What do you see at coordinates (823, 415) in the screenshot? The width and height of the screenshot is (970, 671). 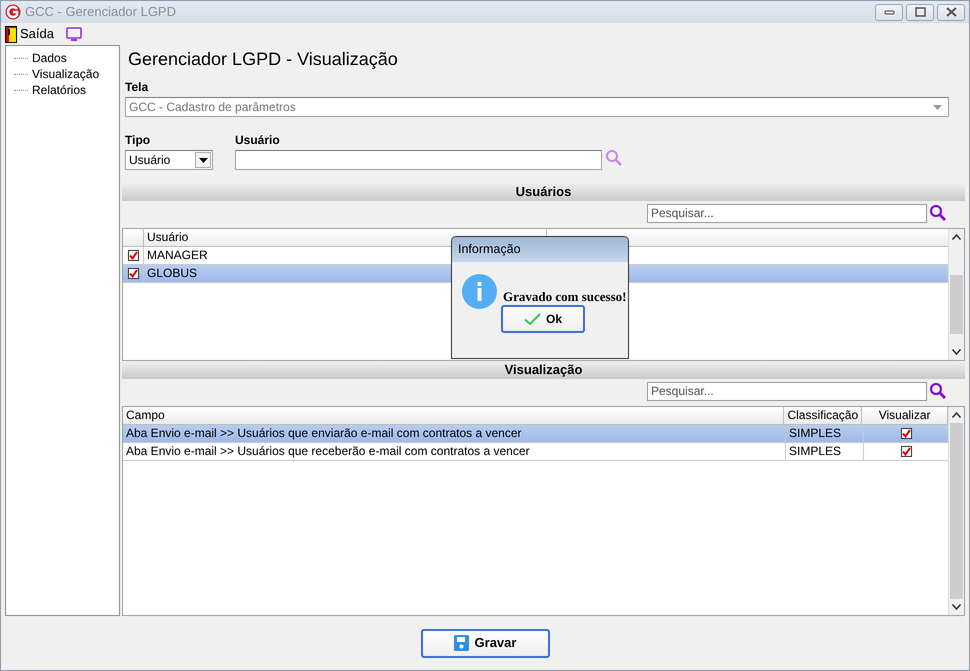 I see `column-header: Classificação` at bounding box center [823, 415].